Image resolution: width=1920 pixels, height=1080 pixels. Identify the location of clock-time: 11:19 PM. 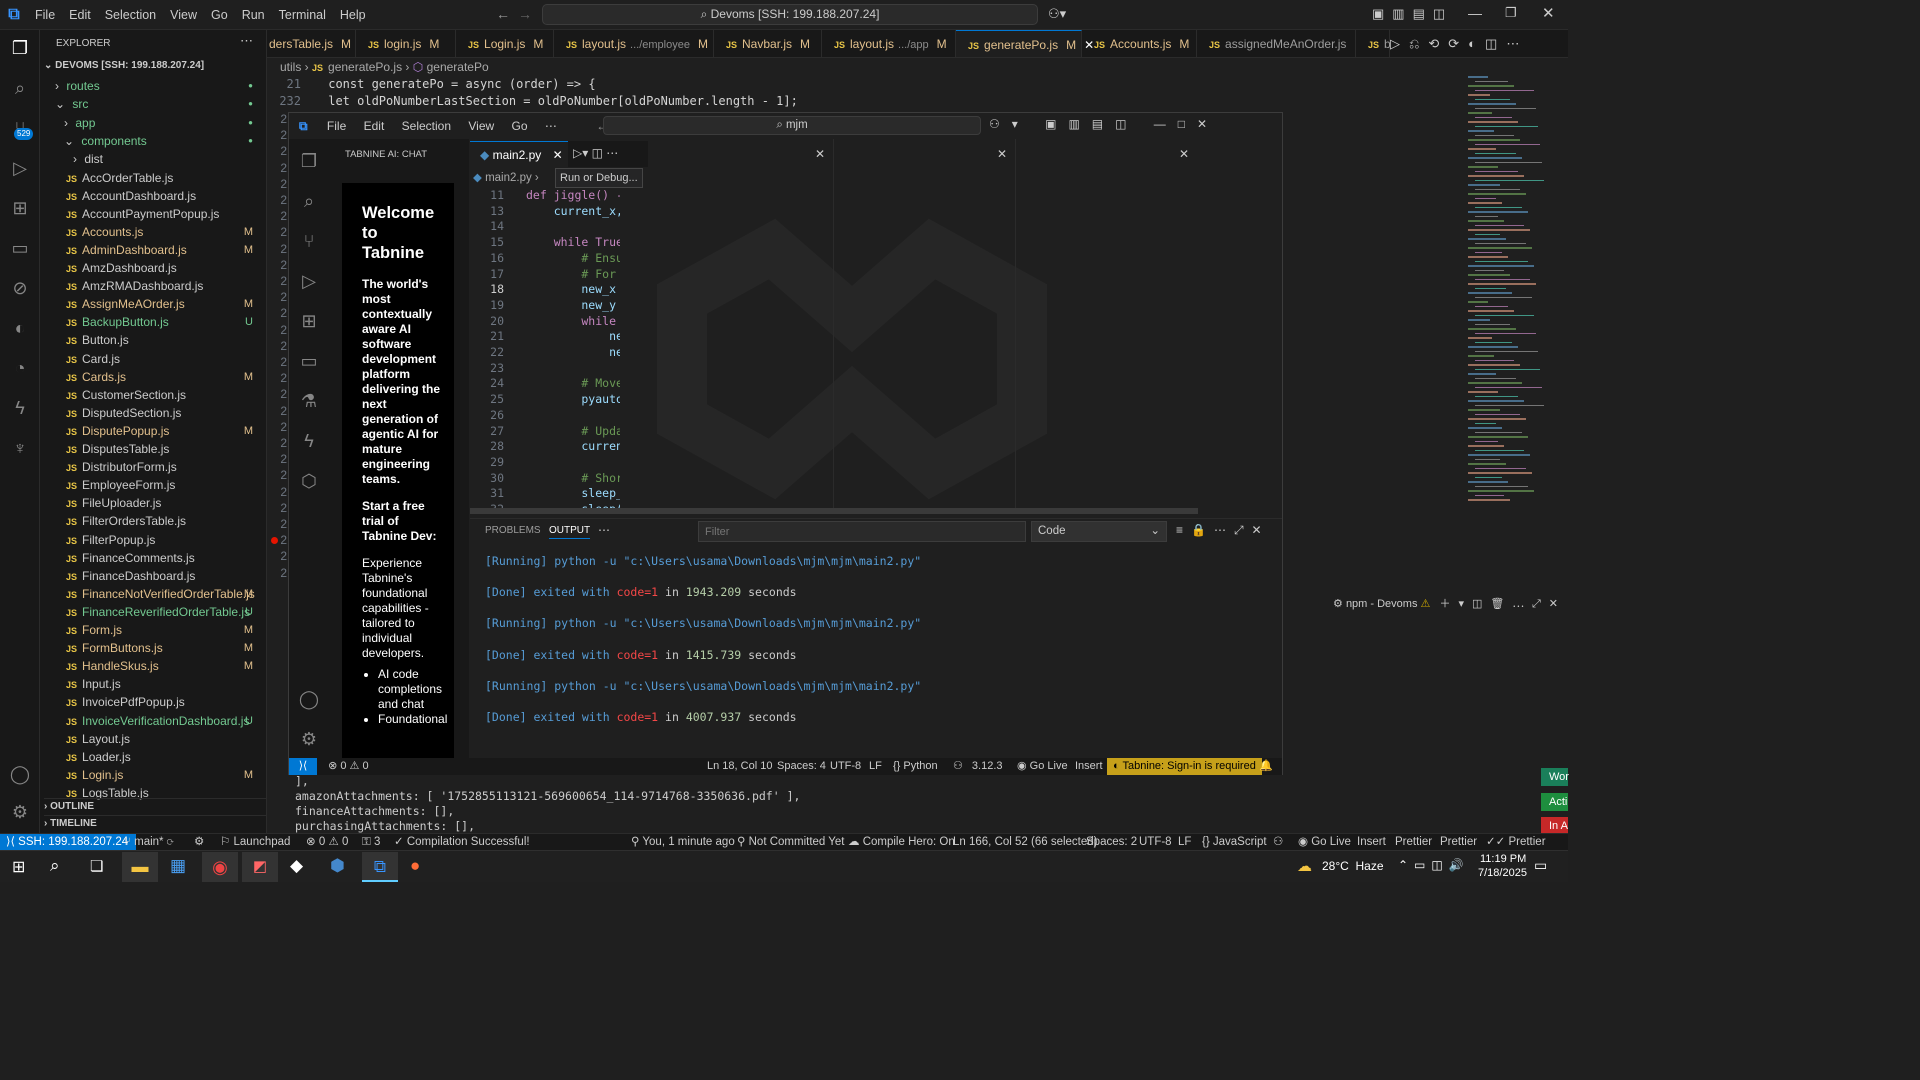
(1503, 859).